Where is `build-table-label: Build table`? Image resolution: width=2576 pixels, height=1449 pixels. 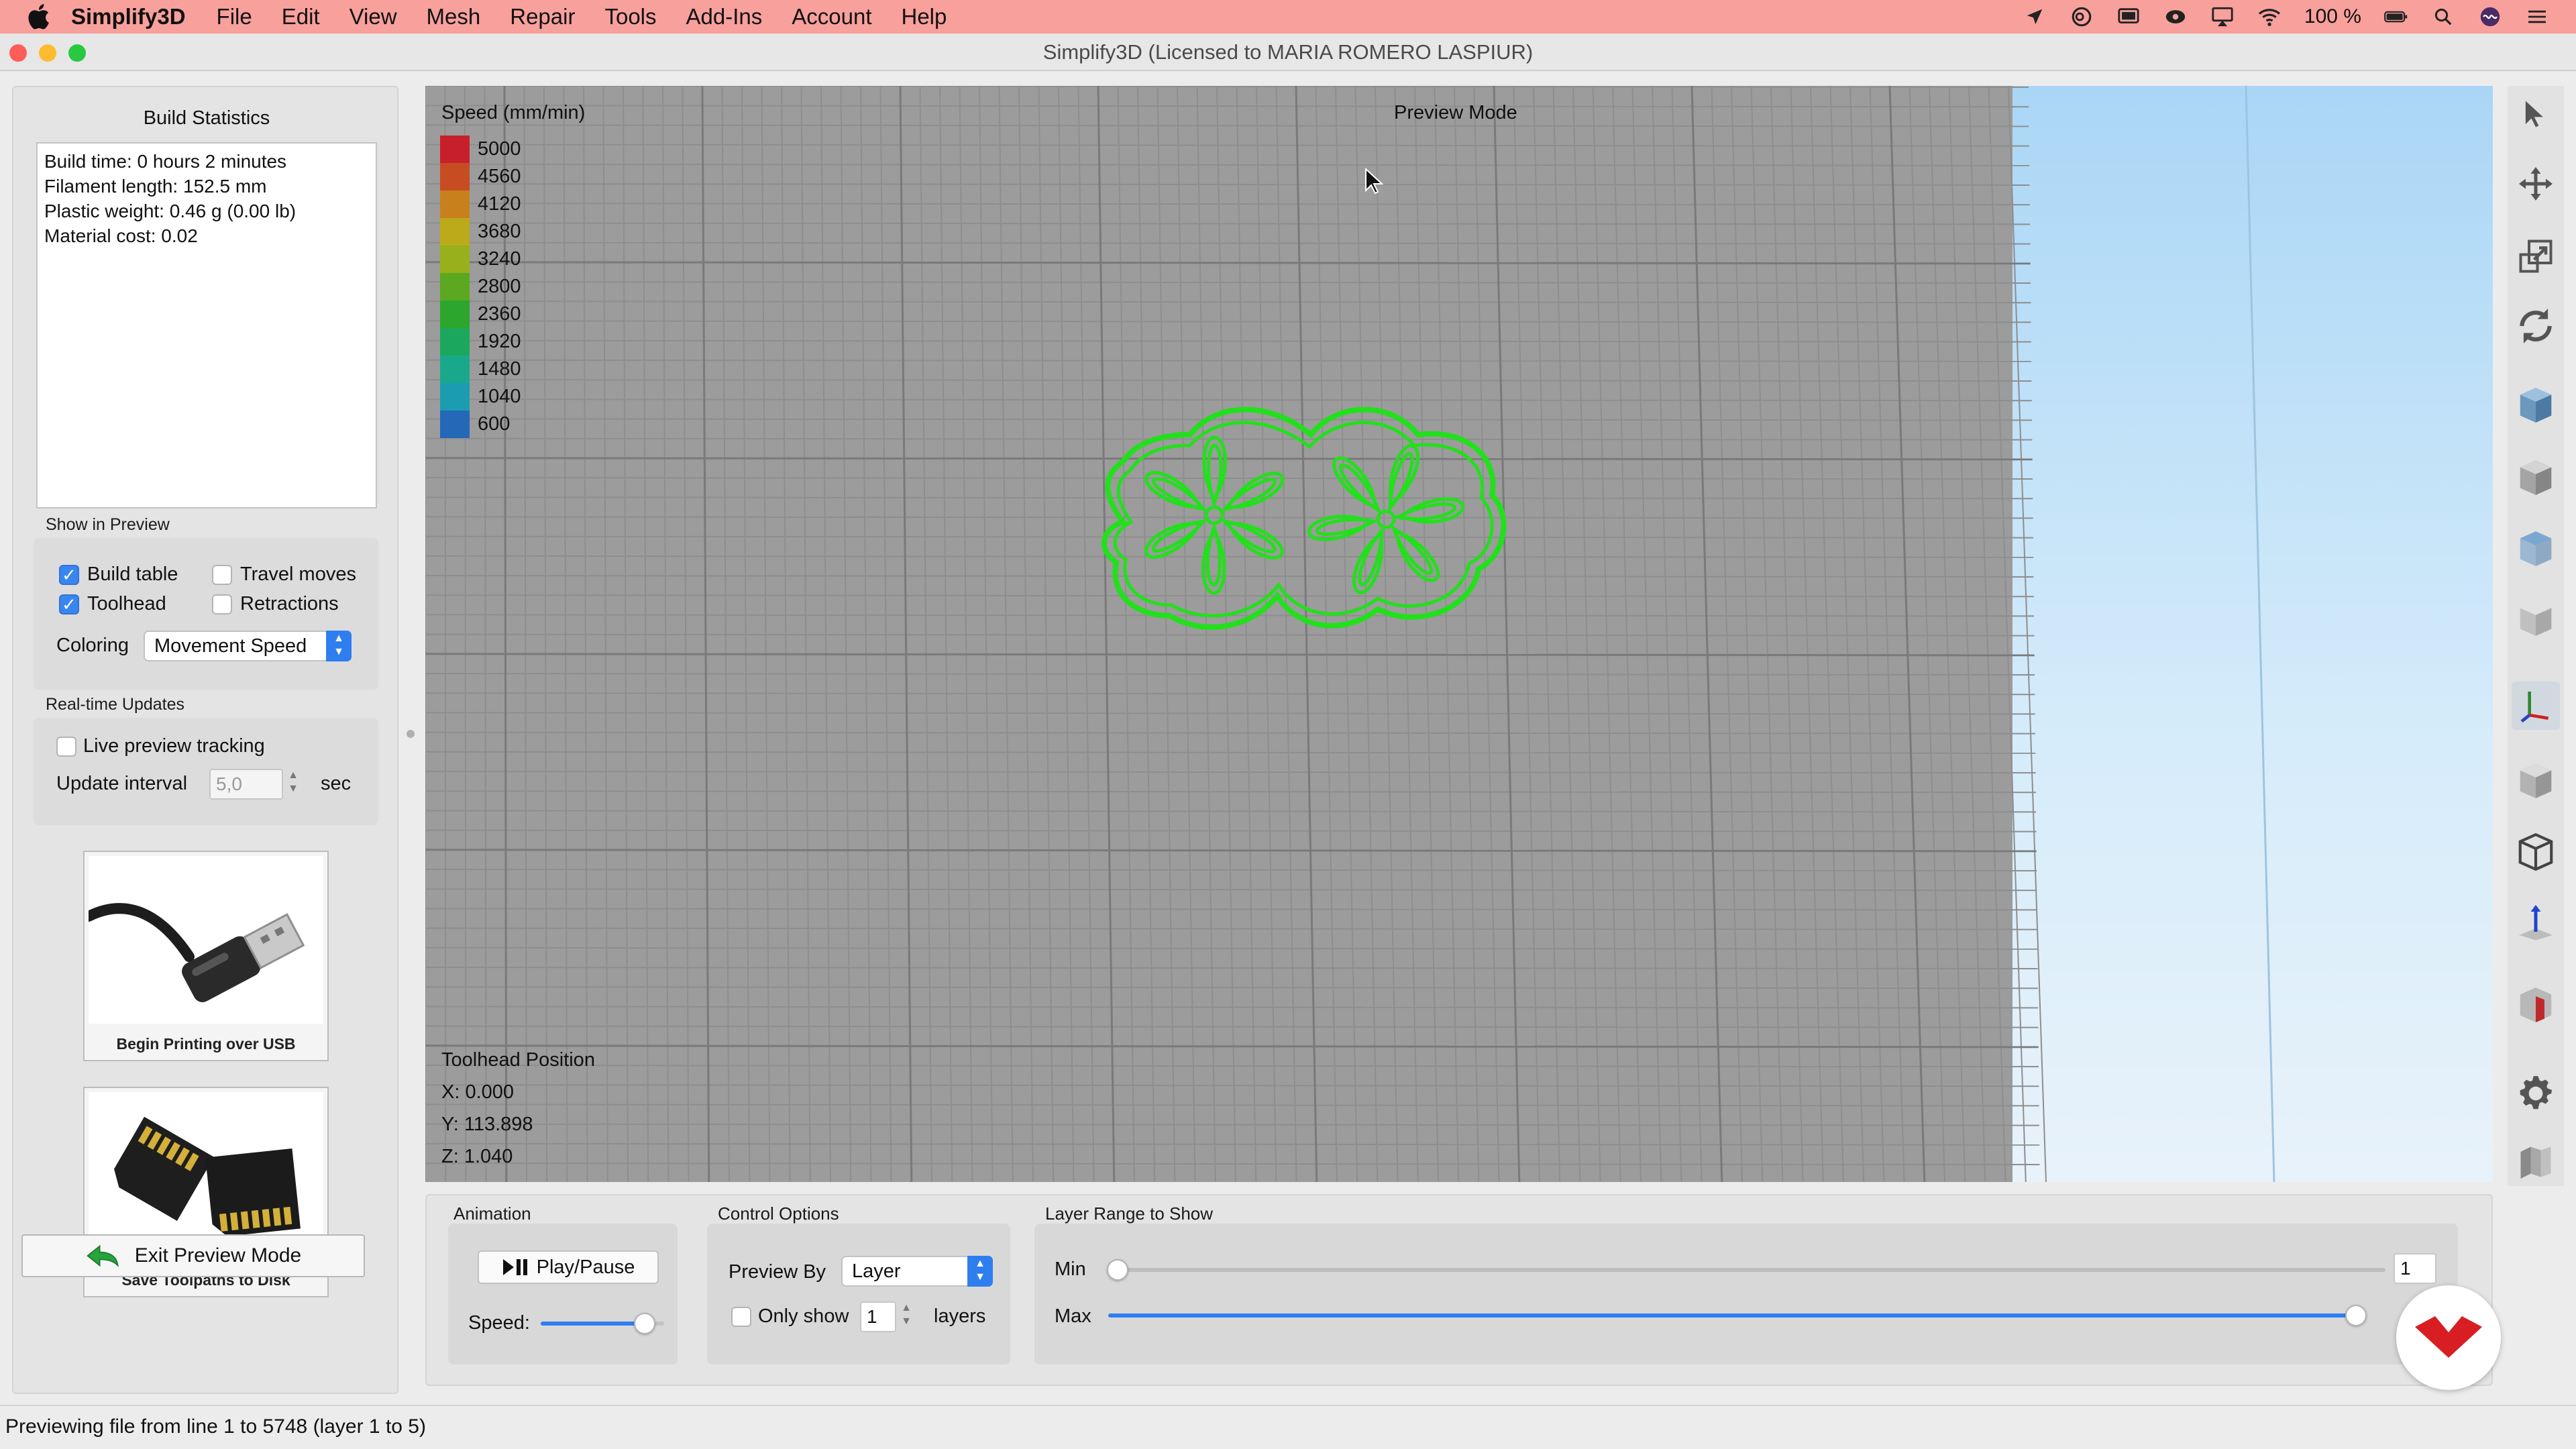
build-table-label: Build table is located at coordinates (132, 574).